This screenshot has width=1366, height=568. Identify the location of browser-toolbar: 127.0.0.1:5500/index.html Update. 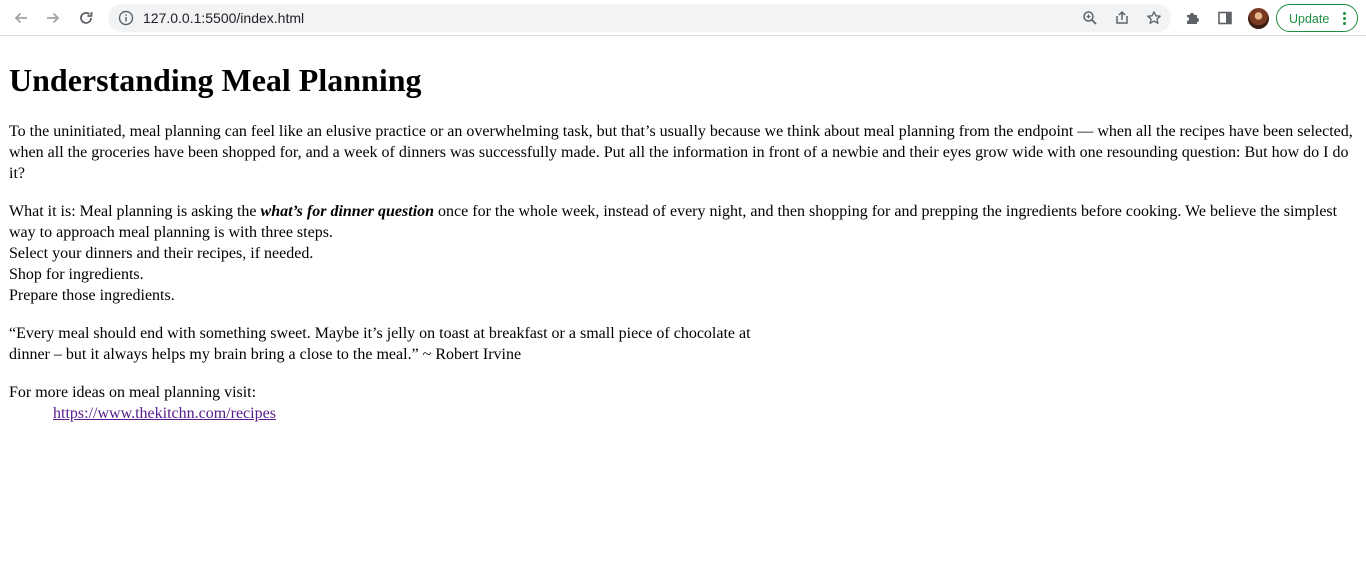
(683, 18).